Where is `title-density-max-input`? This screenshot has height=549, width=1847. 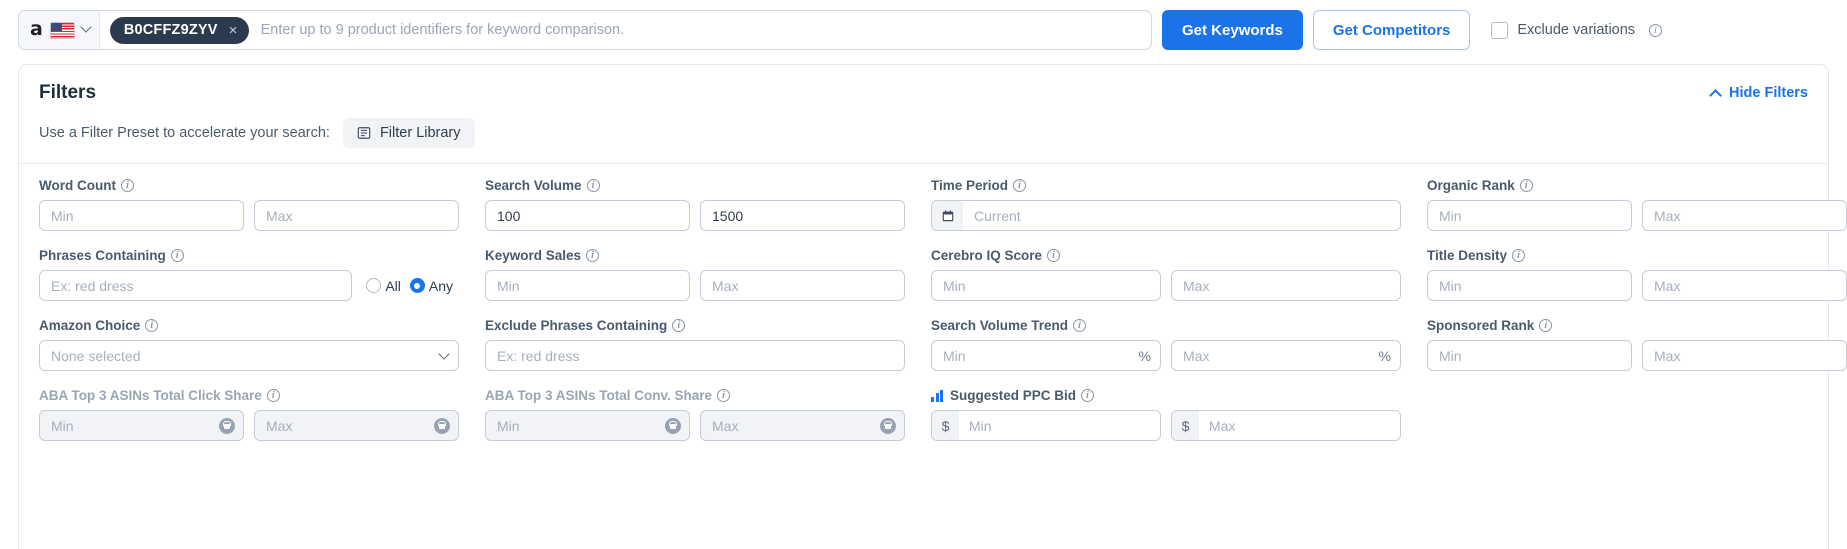 title-density-max-input is located at coordinates (1744, 285).